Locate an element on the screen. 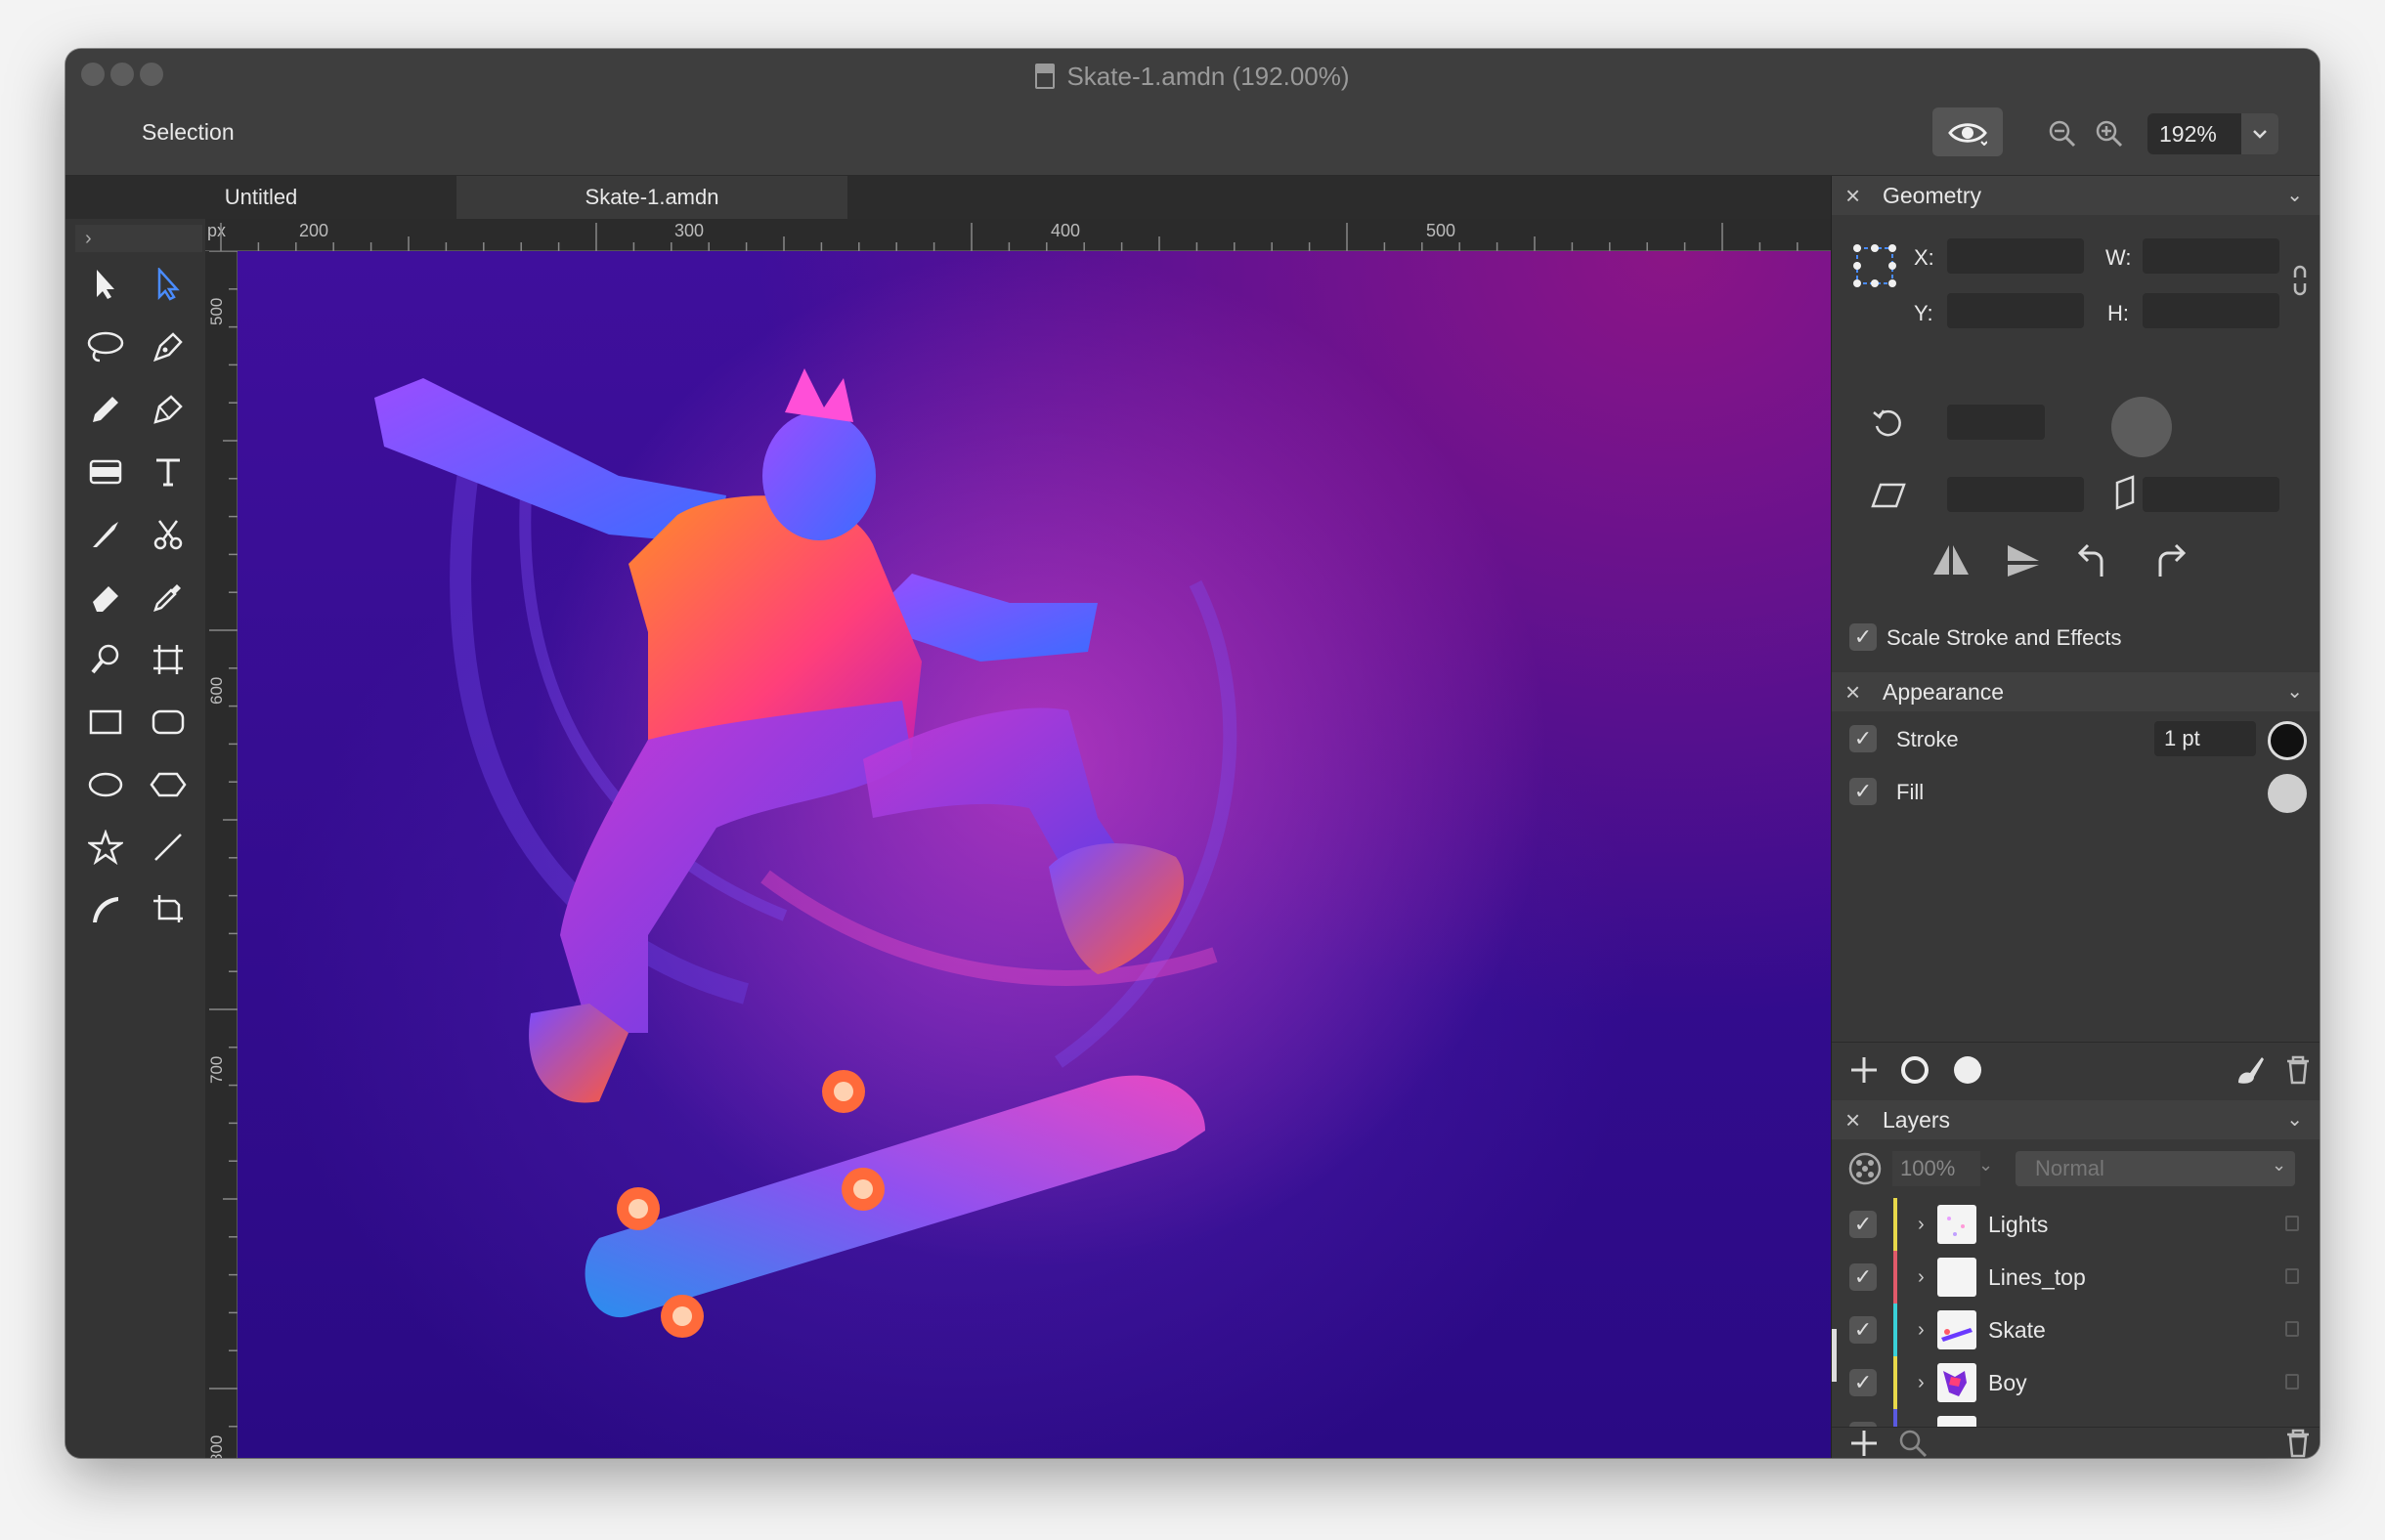 The width and height of the screenshot is (2385, 1540). divider is located at coordinates (2076, 1042).